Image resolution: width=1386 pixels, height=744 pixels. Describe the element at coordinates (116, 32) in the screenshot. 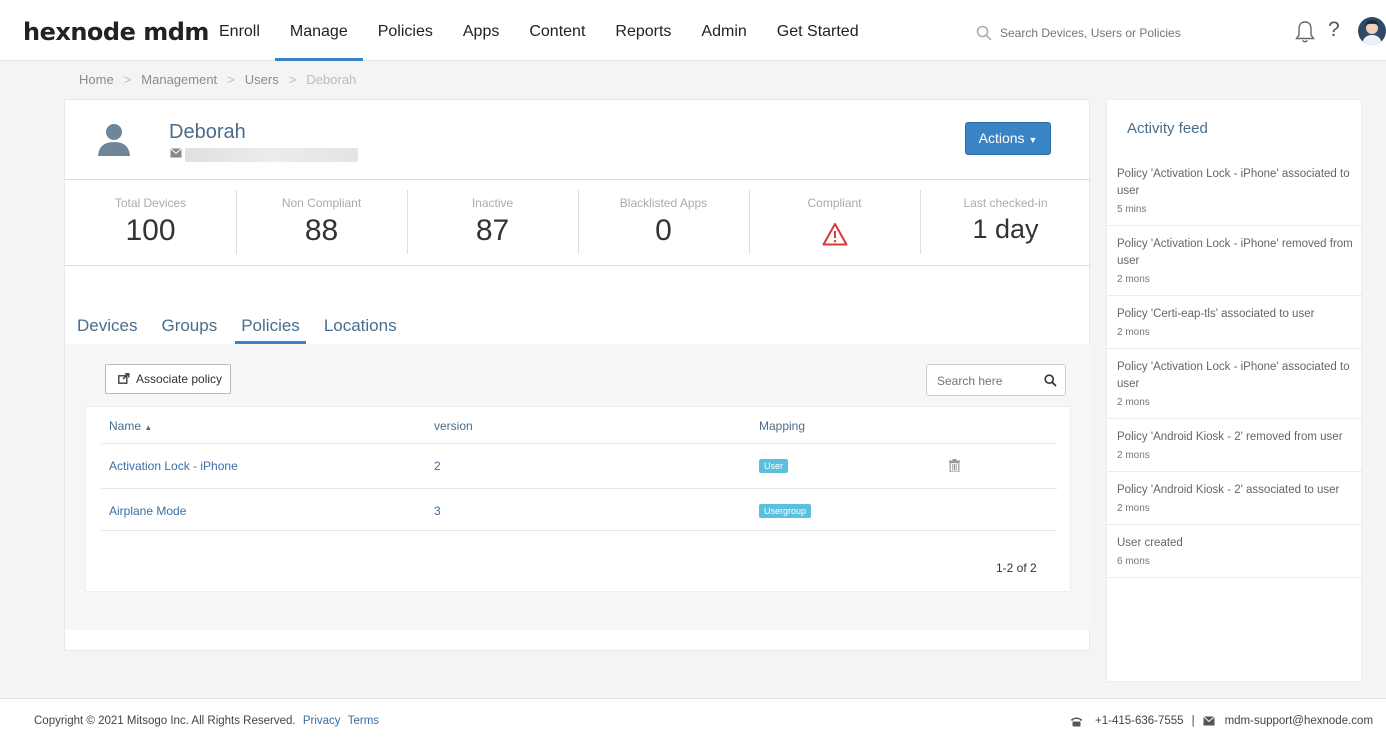

I see `logo: hexnode mdm` at that location.